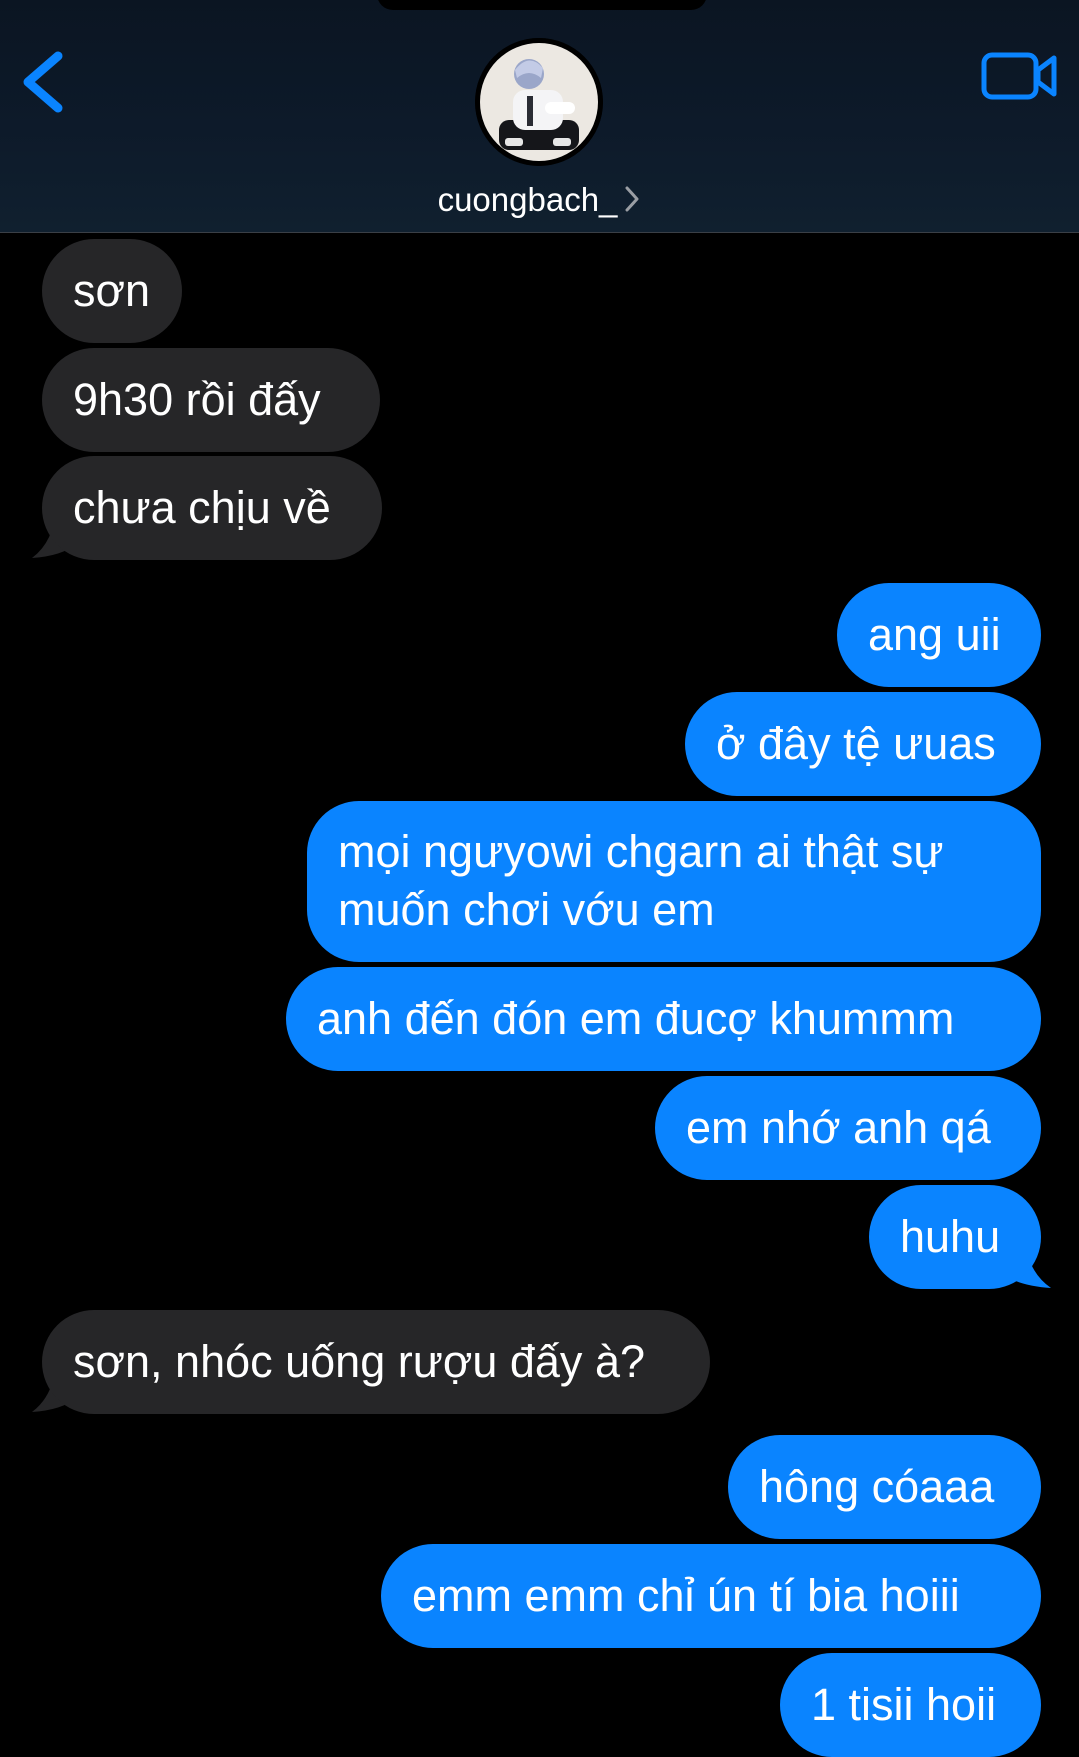 Image resolution: width=1079 pixels, height=1757 pixels. What do you see at coordinates (934, 634) in the screenshot?
I see `message-text: ang uii` at bounding box center [934, 634].